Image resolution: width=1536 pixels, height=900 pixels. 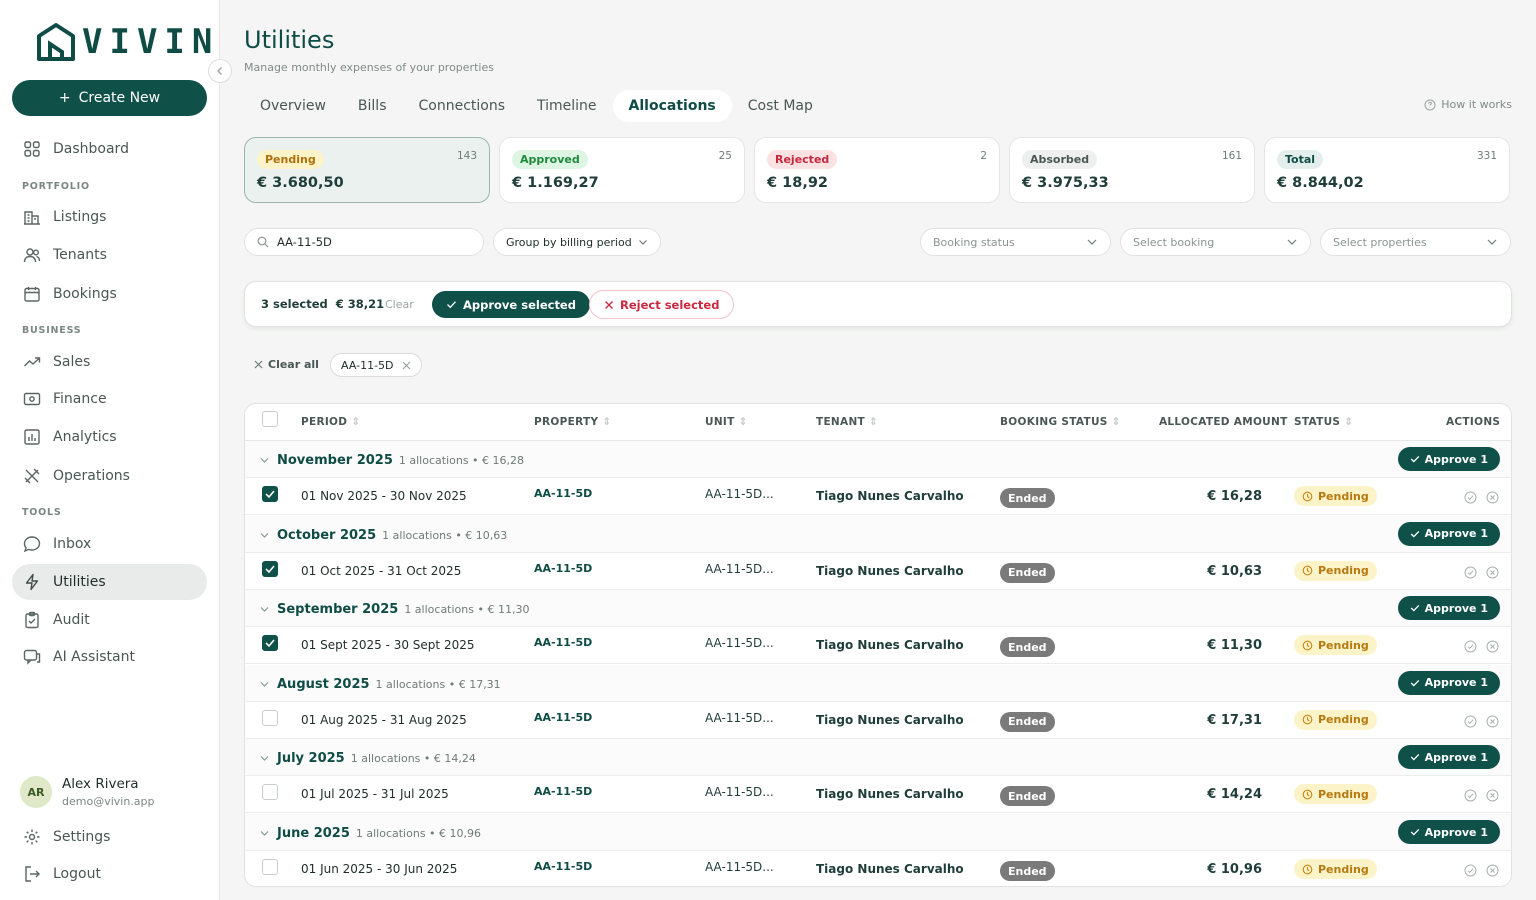 I want to click on card-total: Total 331 € 8.844,02, so click(x=1387, y=170).